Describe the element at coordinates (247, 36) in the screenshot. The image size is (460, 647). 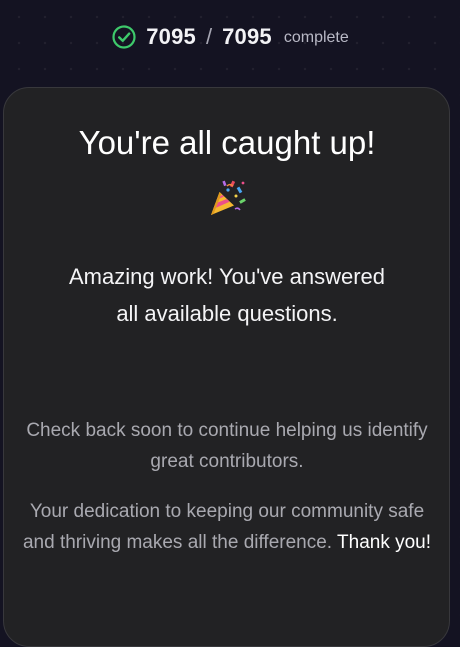
I see `total-count: 7095` at that location.